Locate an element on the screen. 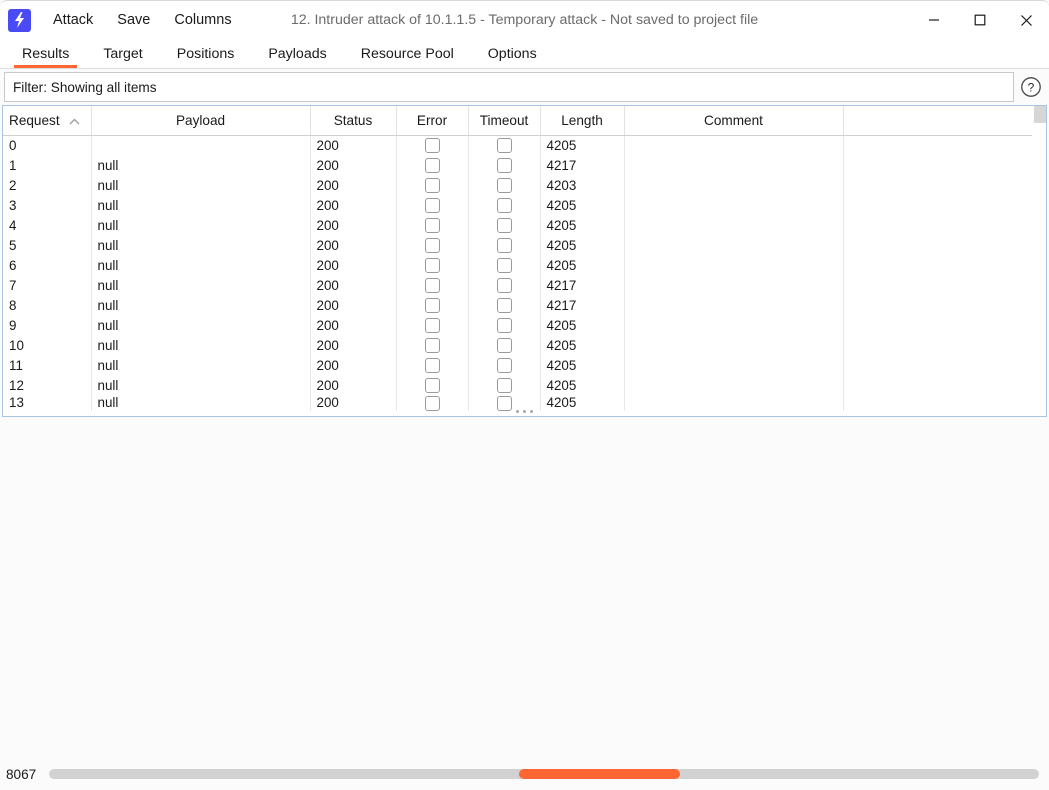  close-icon is located at coordinates (1026, 20).